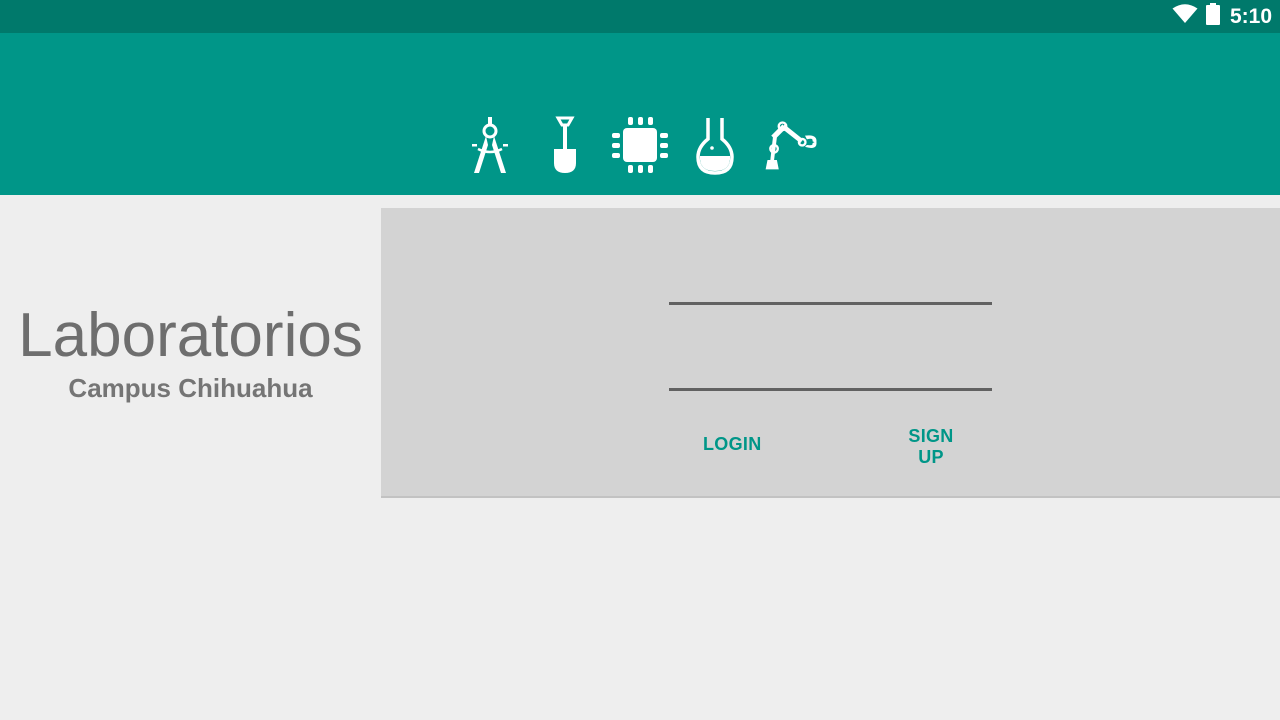 This screenshot has width=1280, height=720. What do you see at coordinates (715, 145) in the screenshot?
I see `flask-icon` at bounding box center [715, 145].